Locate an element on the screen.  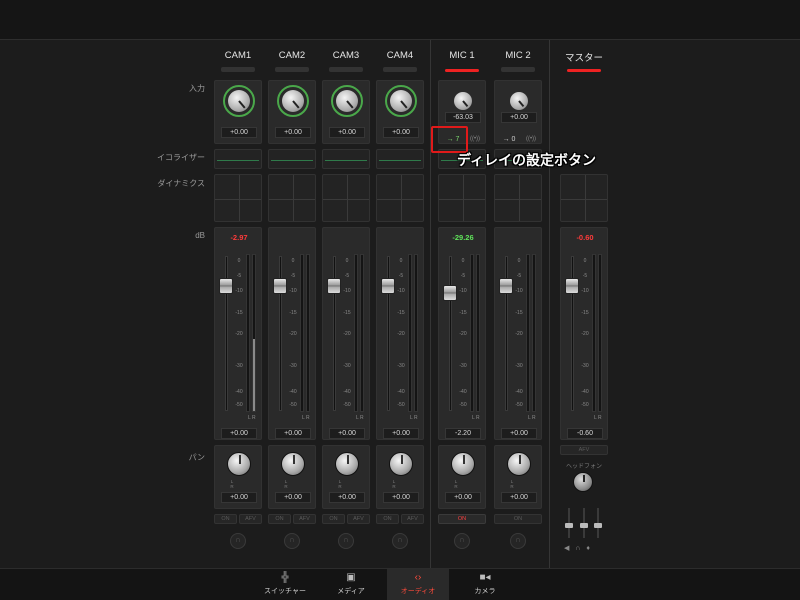
fader-track is located at coordinates (450, 333).